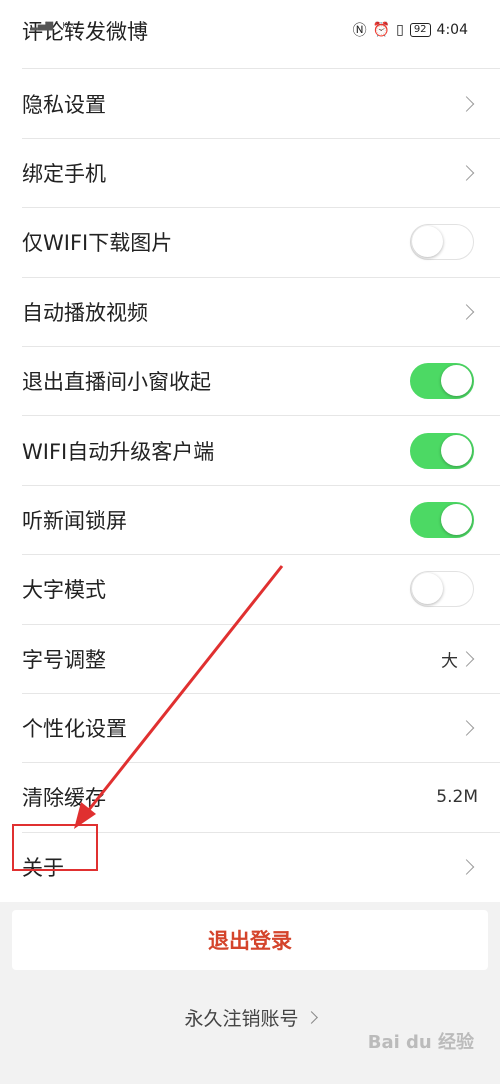 This screenshot has height=1084, width=500. What do you see at coordinates (261, 451) in the screenshot?
I see `settings-row-wifi-upgrade: WIFI自动升级客户端` at bounding box center [261, 451].